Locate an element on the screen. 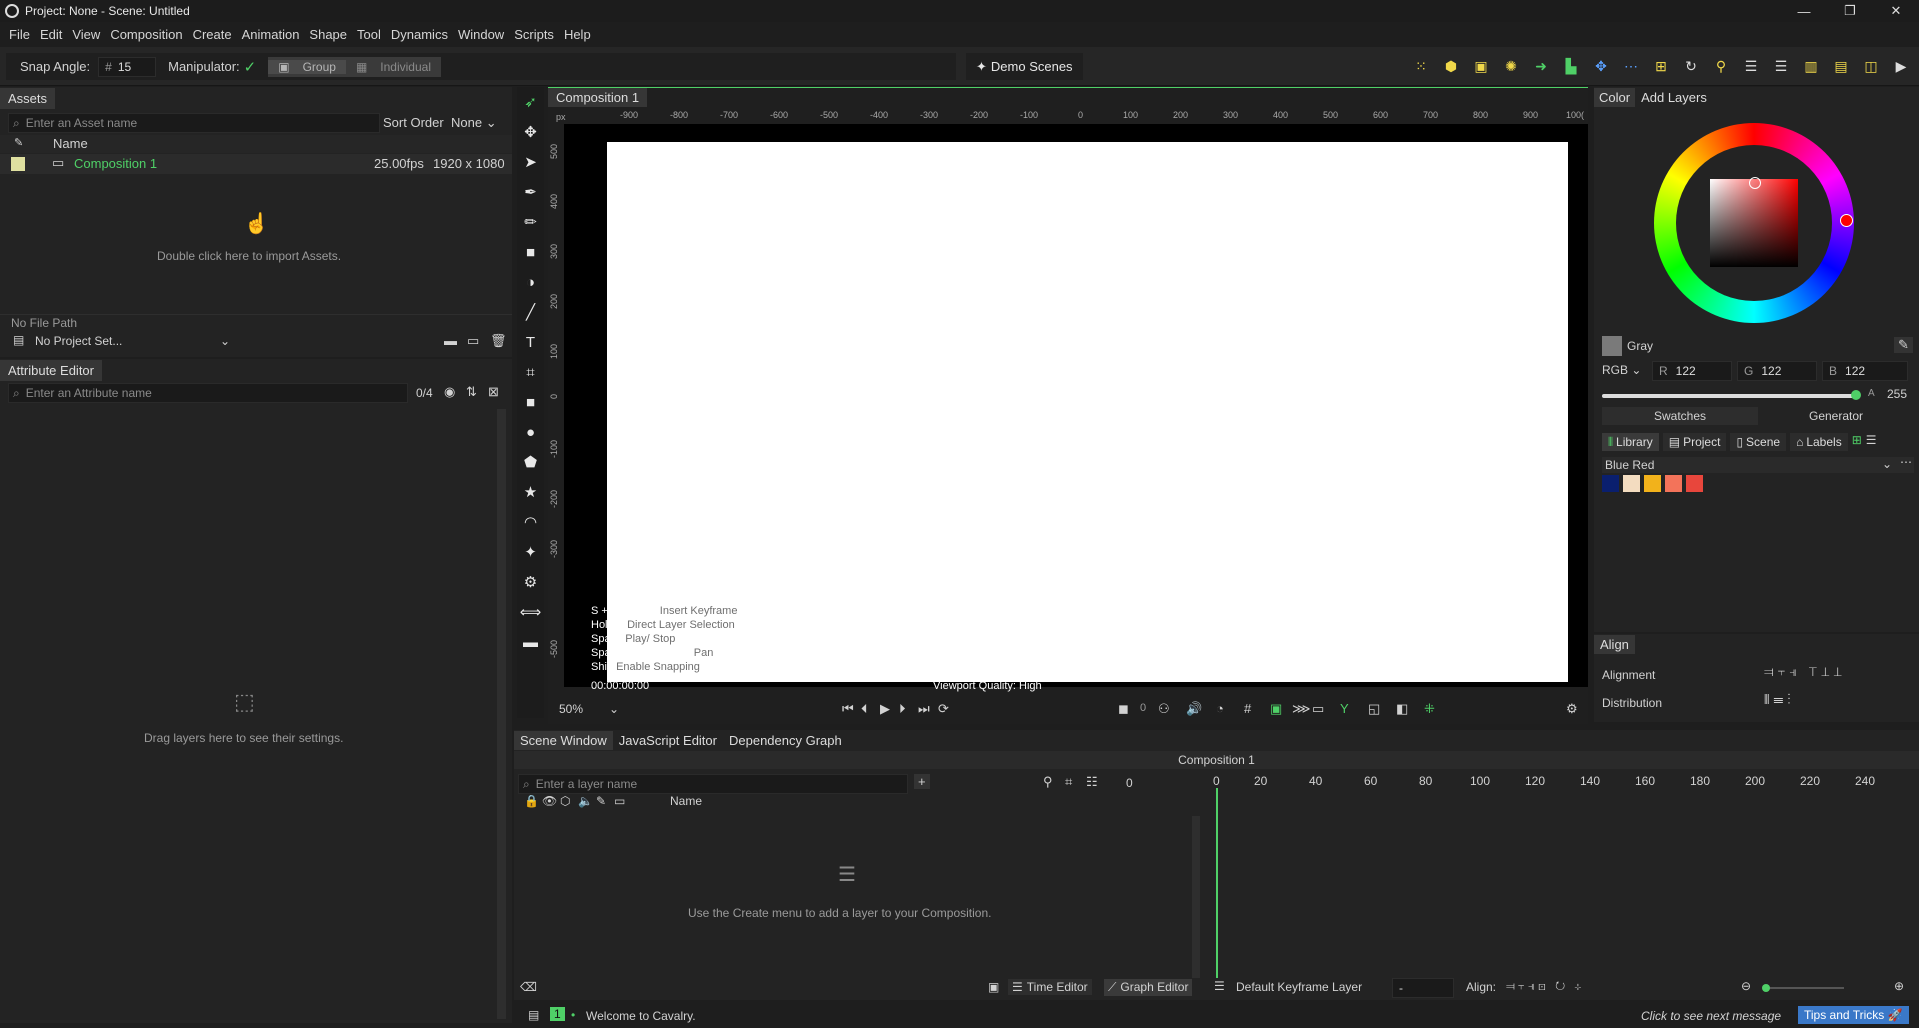  rows-icon: ▤ is located at coordinates (1841, 66).